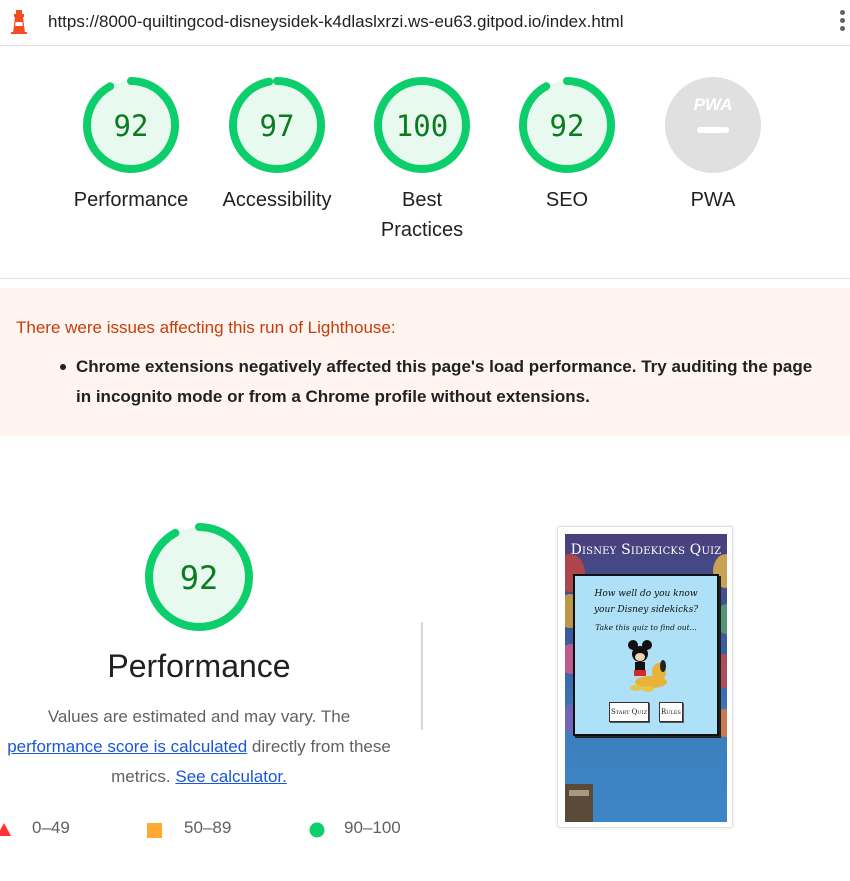  I want to click on performance-gauge: 92, so click(199, 577).